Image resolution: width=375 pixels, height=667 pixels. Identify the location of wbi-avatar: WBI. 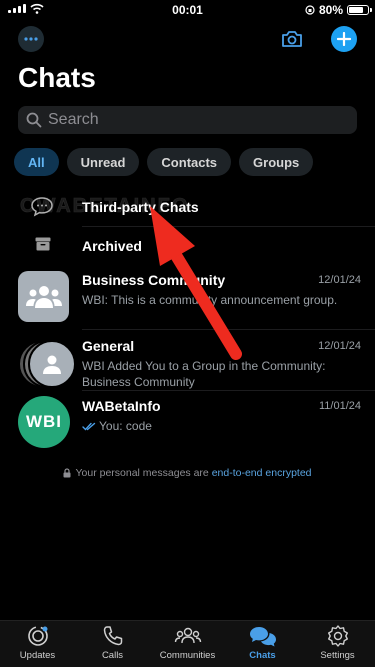
(44, 422).